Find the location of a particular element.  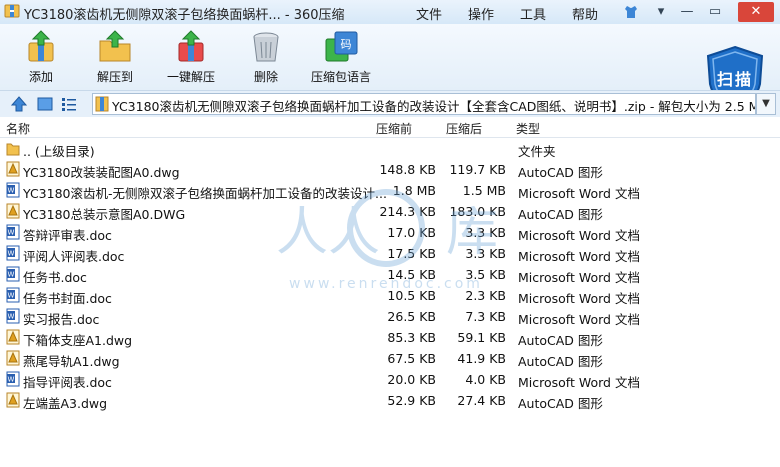

zip-language-icon: 码 is located at coordinates (341, 46).